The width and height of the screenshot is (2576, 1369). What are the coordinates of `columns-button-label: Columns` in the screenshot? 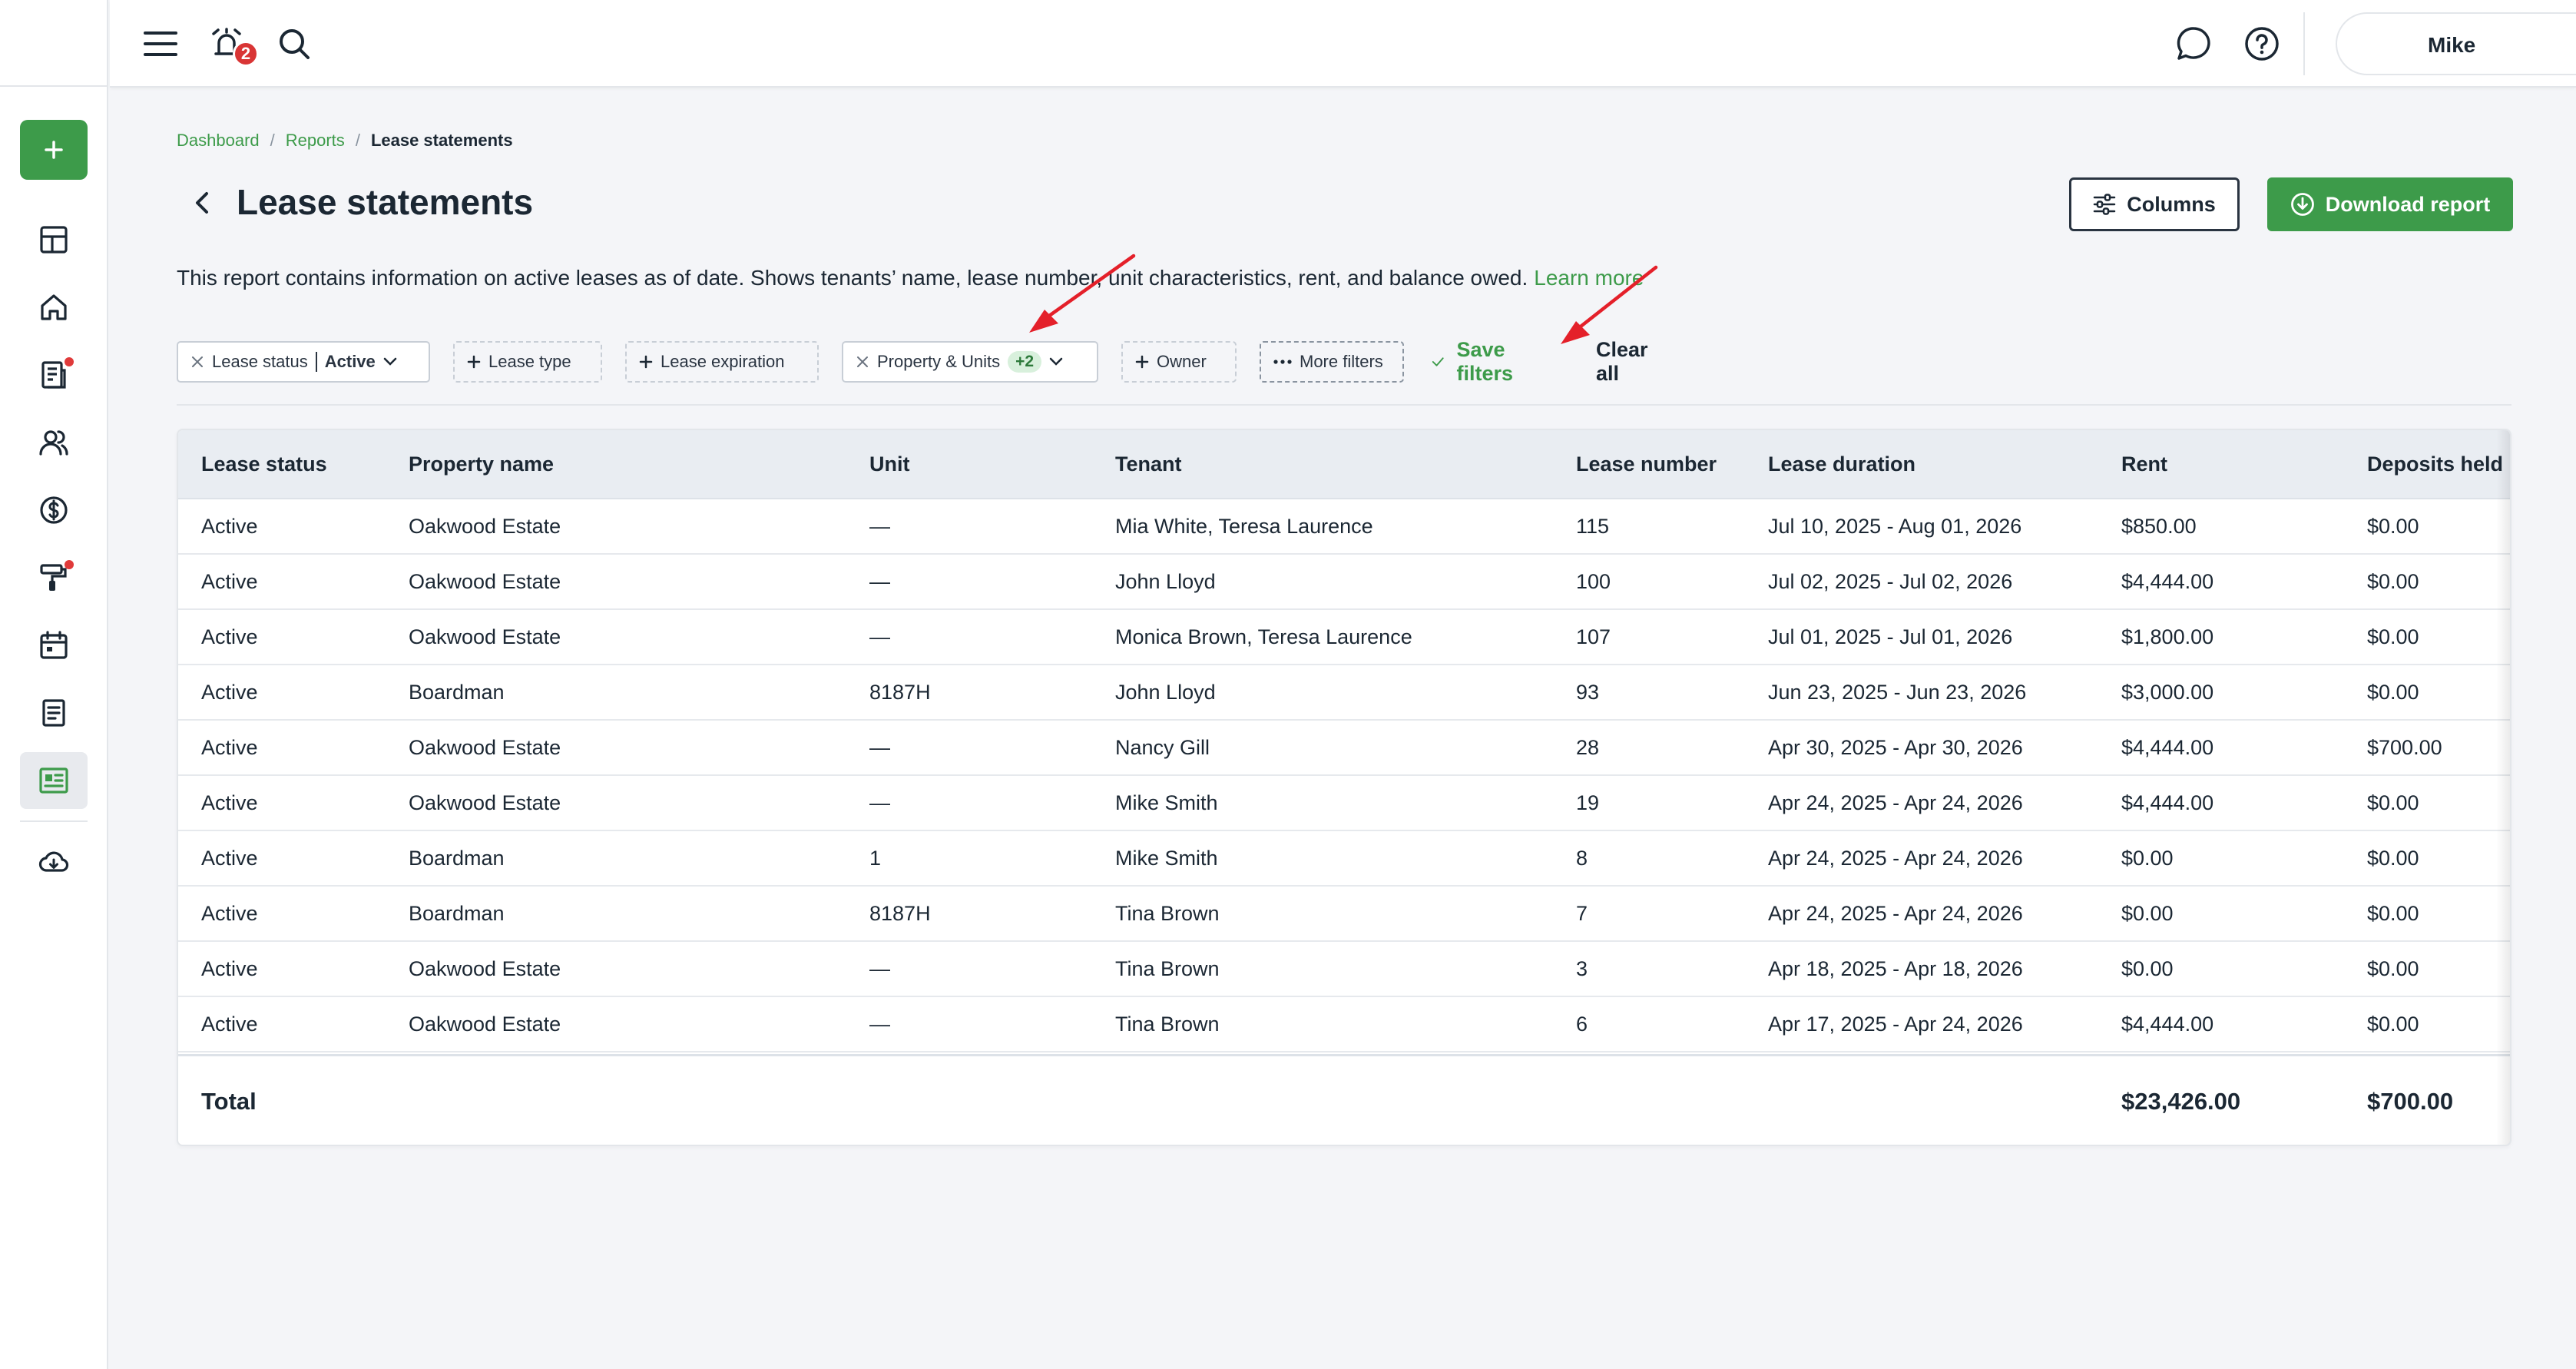 It's located at (2171, 204).